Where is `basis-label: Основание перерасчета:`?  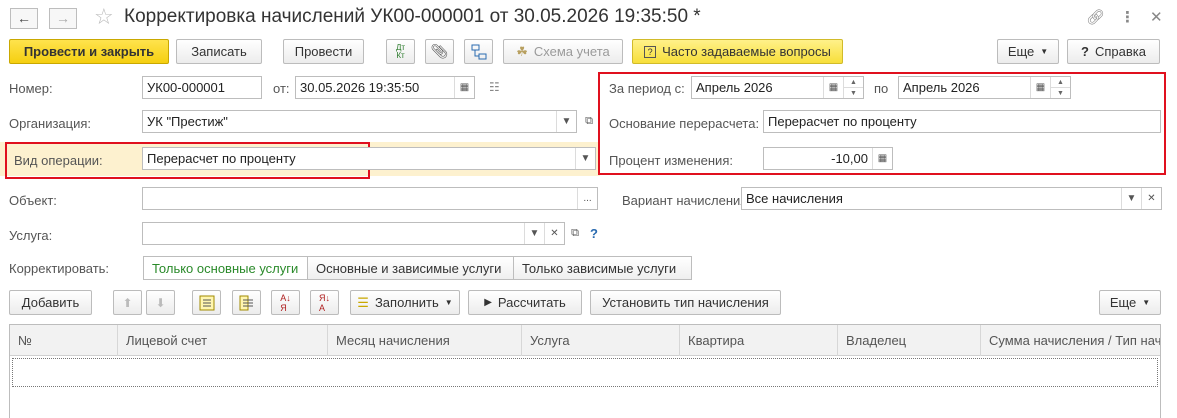 basis-label: Основание перерасчета: is located at coordinates (684, 123).